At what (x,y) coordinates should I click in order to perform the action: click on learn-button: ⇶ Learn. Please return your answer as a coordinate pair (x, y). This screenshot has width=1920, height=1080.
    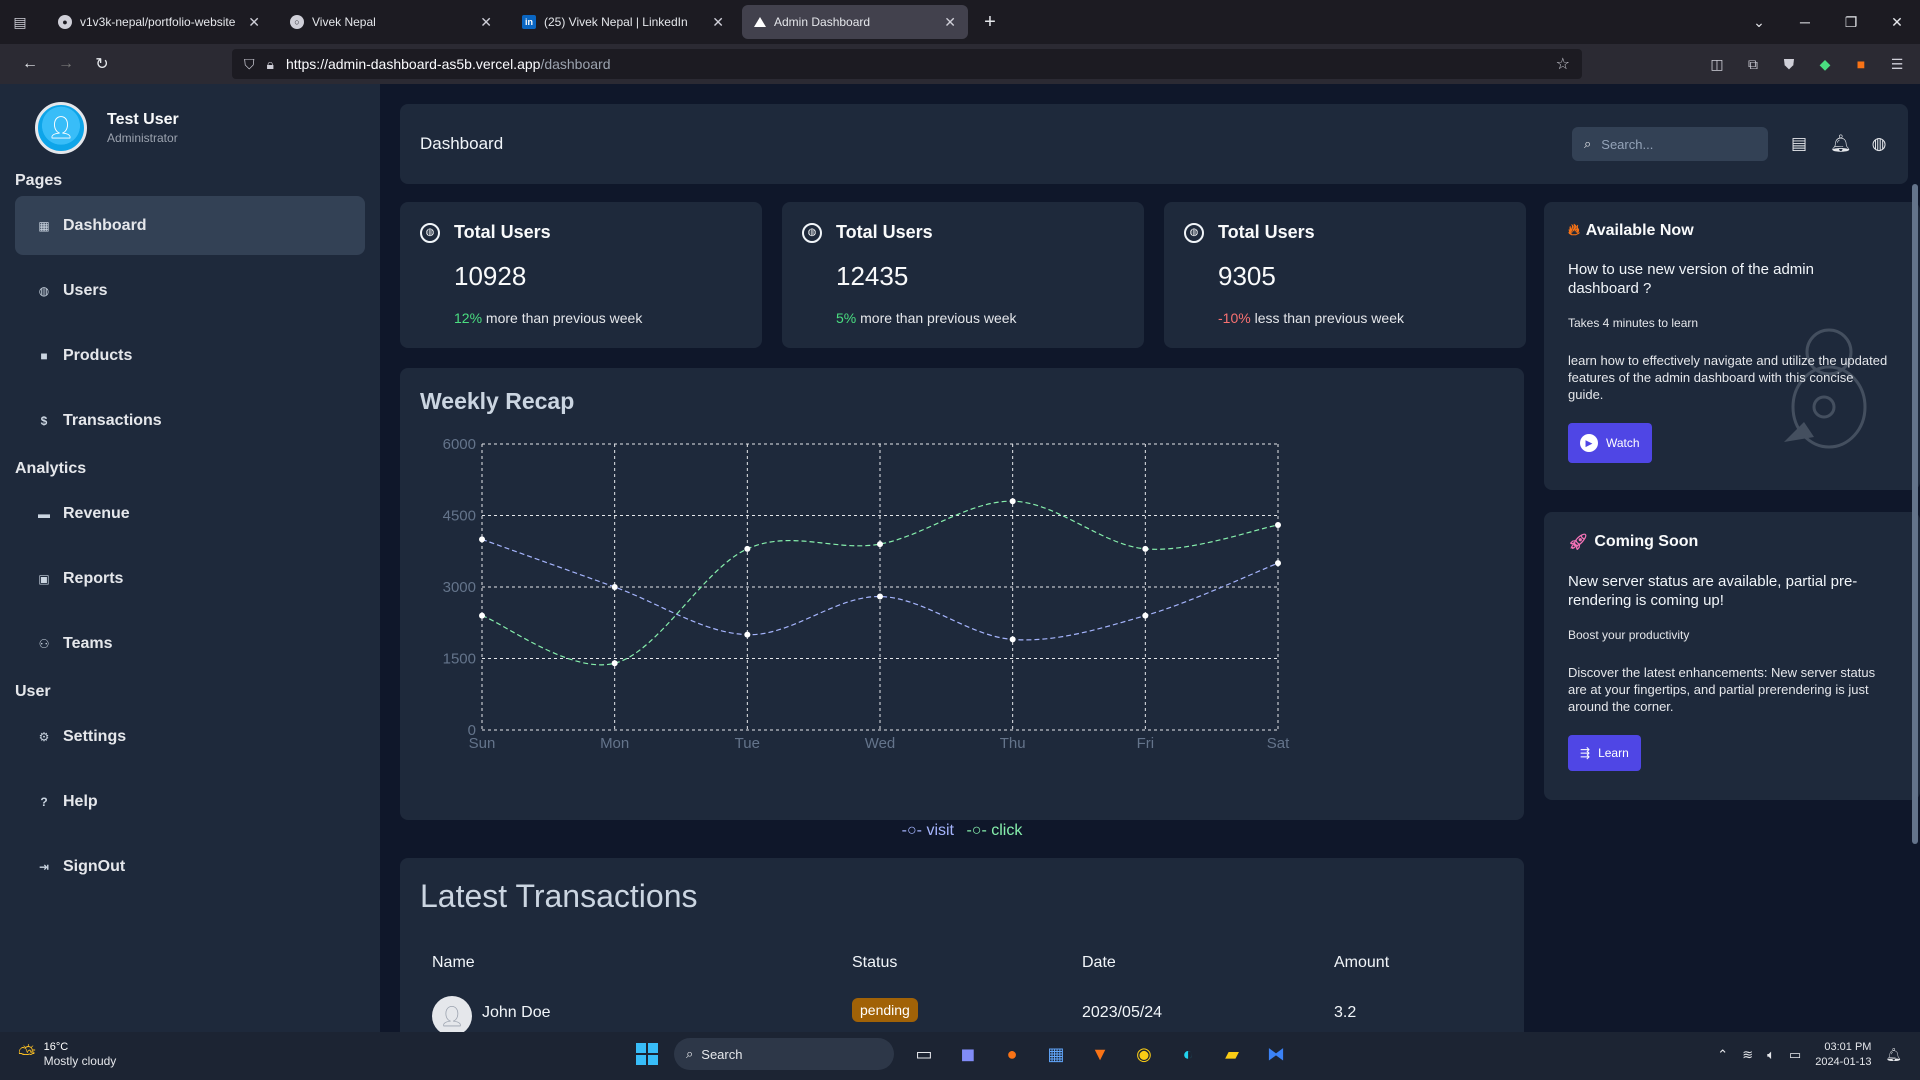
    Looking at the image, I should click on (1604, 753).